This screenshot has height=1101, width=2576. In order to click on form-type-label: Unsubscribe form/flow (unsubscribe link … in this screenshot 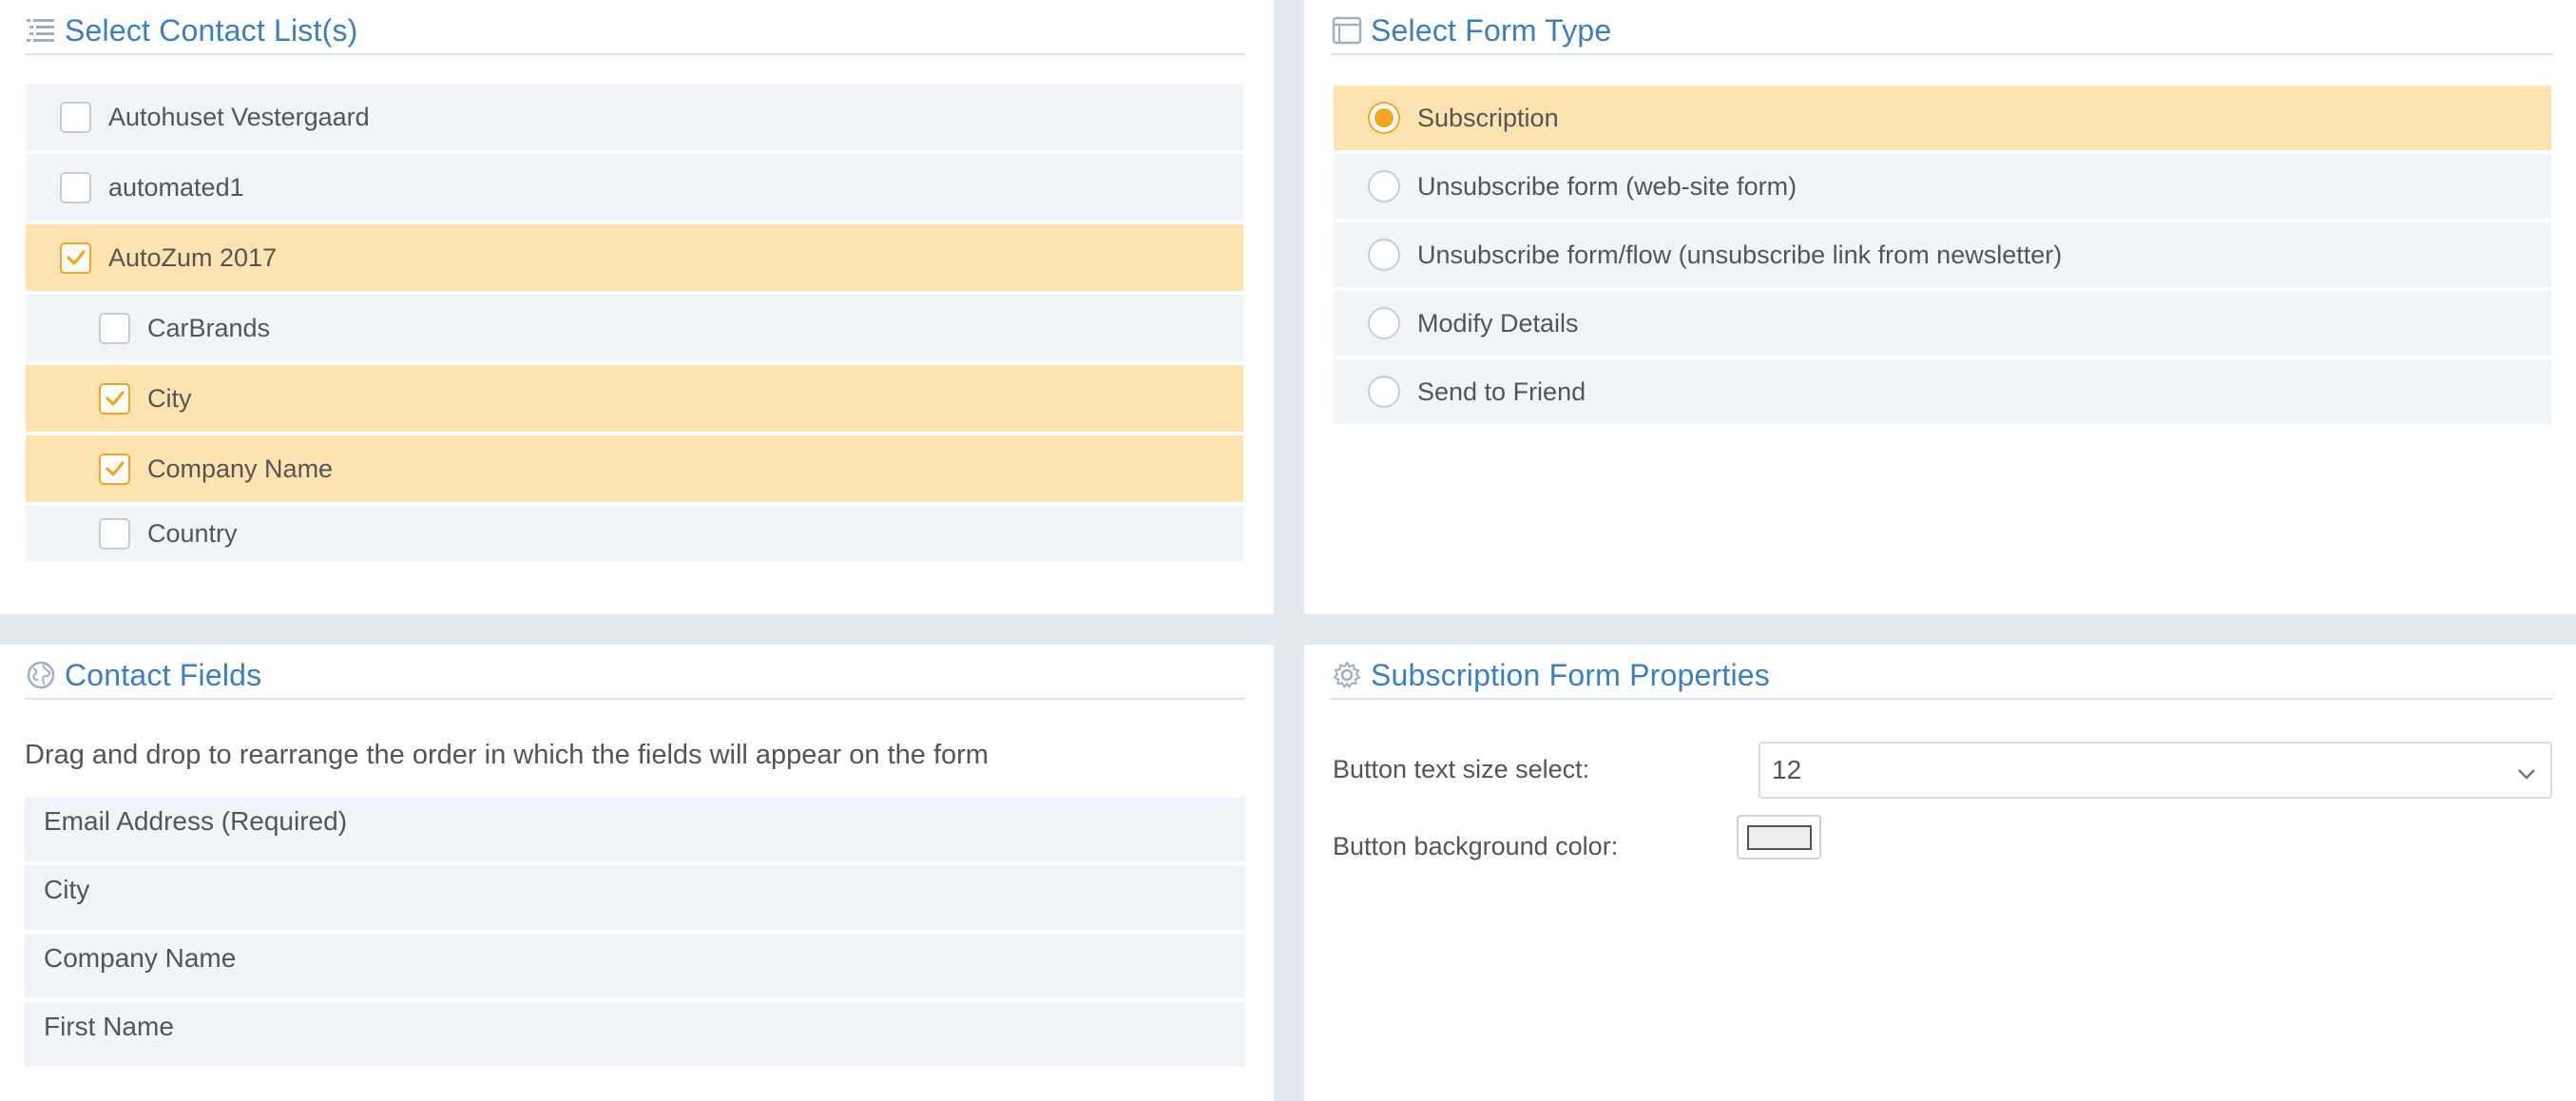, I will do `click(1740, 254)`.